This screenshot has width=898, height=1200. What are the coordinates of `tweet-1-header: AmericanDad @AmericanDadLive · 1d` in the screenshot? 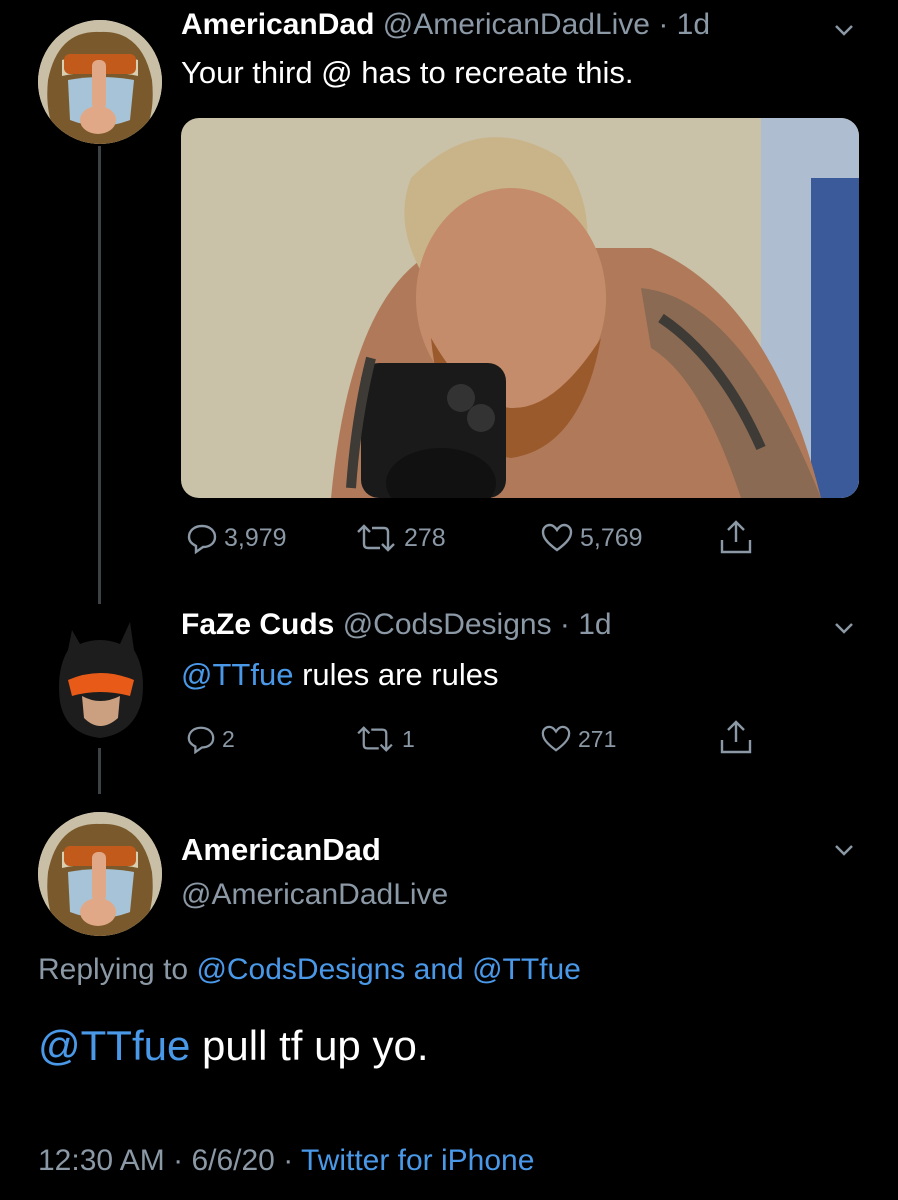 It's located at (445, 25).